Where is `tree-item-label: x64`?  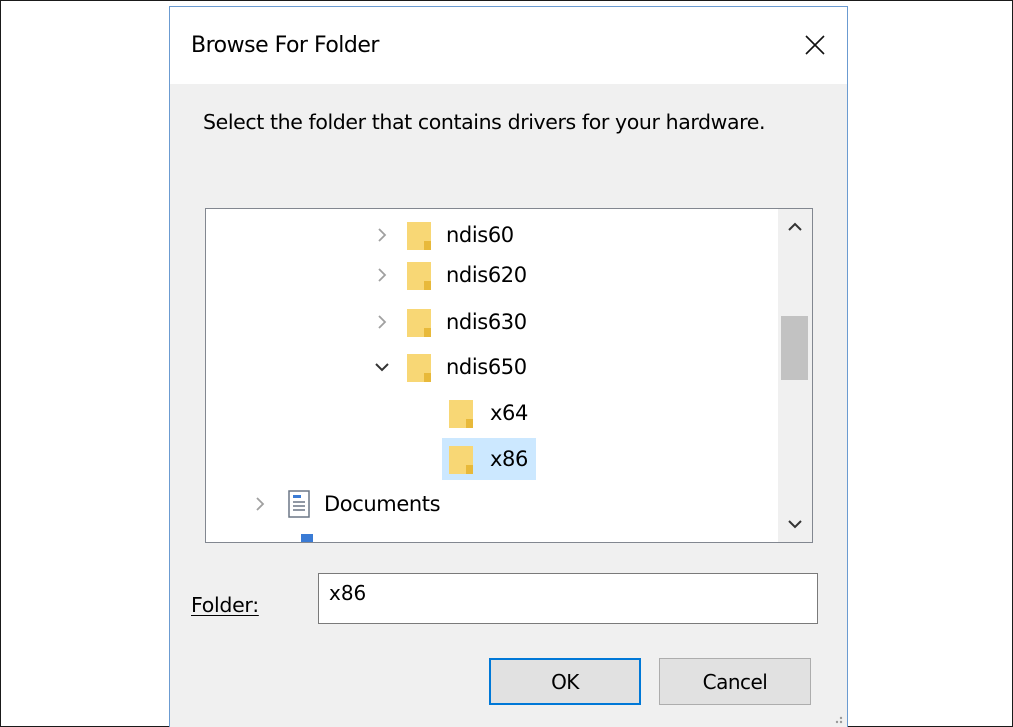 tree-item-label: x64 is located at coordinates (509, 413).